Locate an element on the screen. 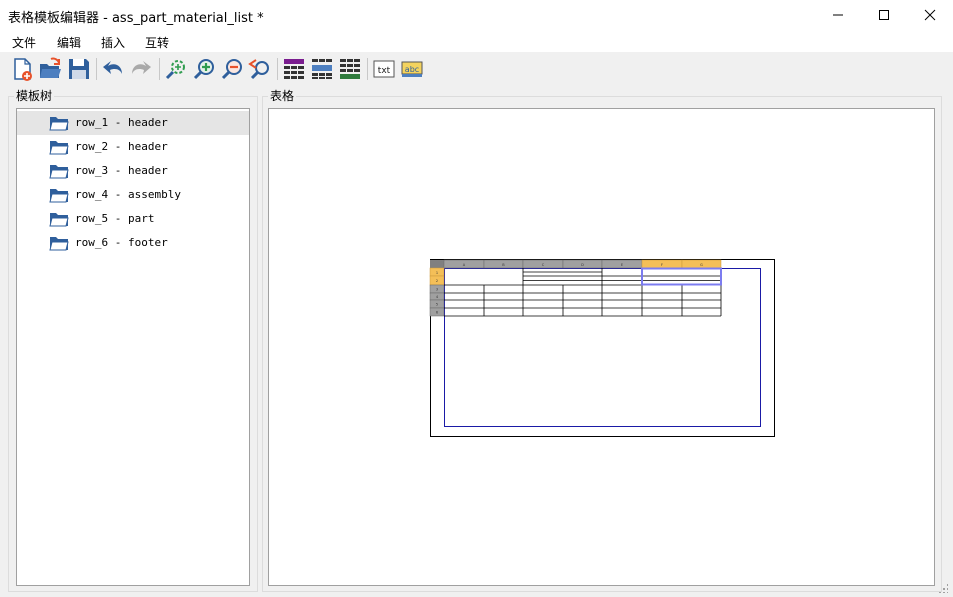 This screenshot has height=597, width=953. text-abc-button: abc is located at coordinates (412, 69).